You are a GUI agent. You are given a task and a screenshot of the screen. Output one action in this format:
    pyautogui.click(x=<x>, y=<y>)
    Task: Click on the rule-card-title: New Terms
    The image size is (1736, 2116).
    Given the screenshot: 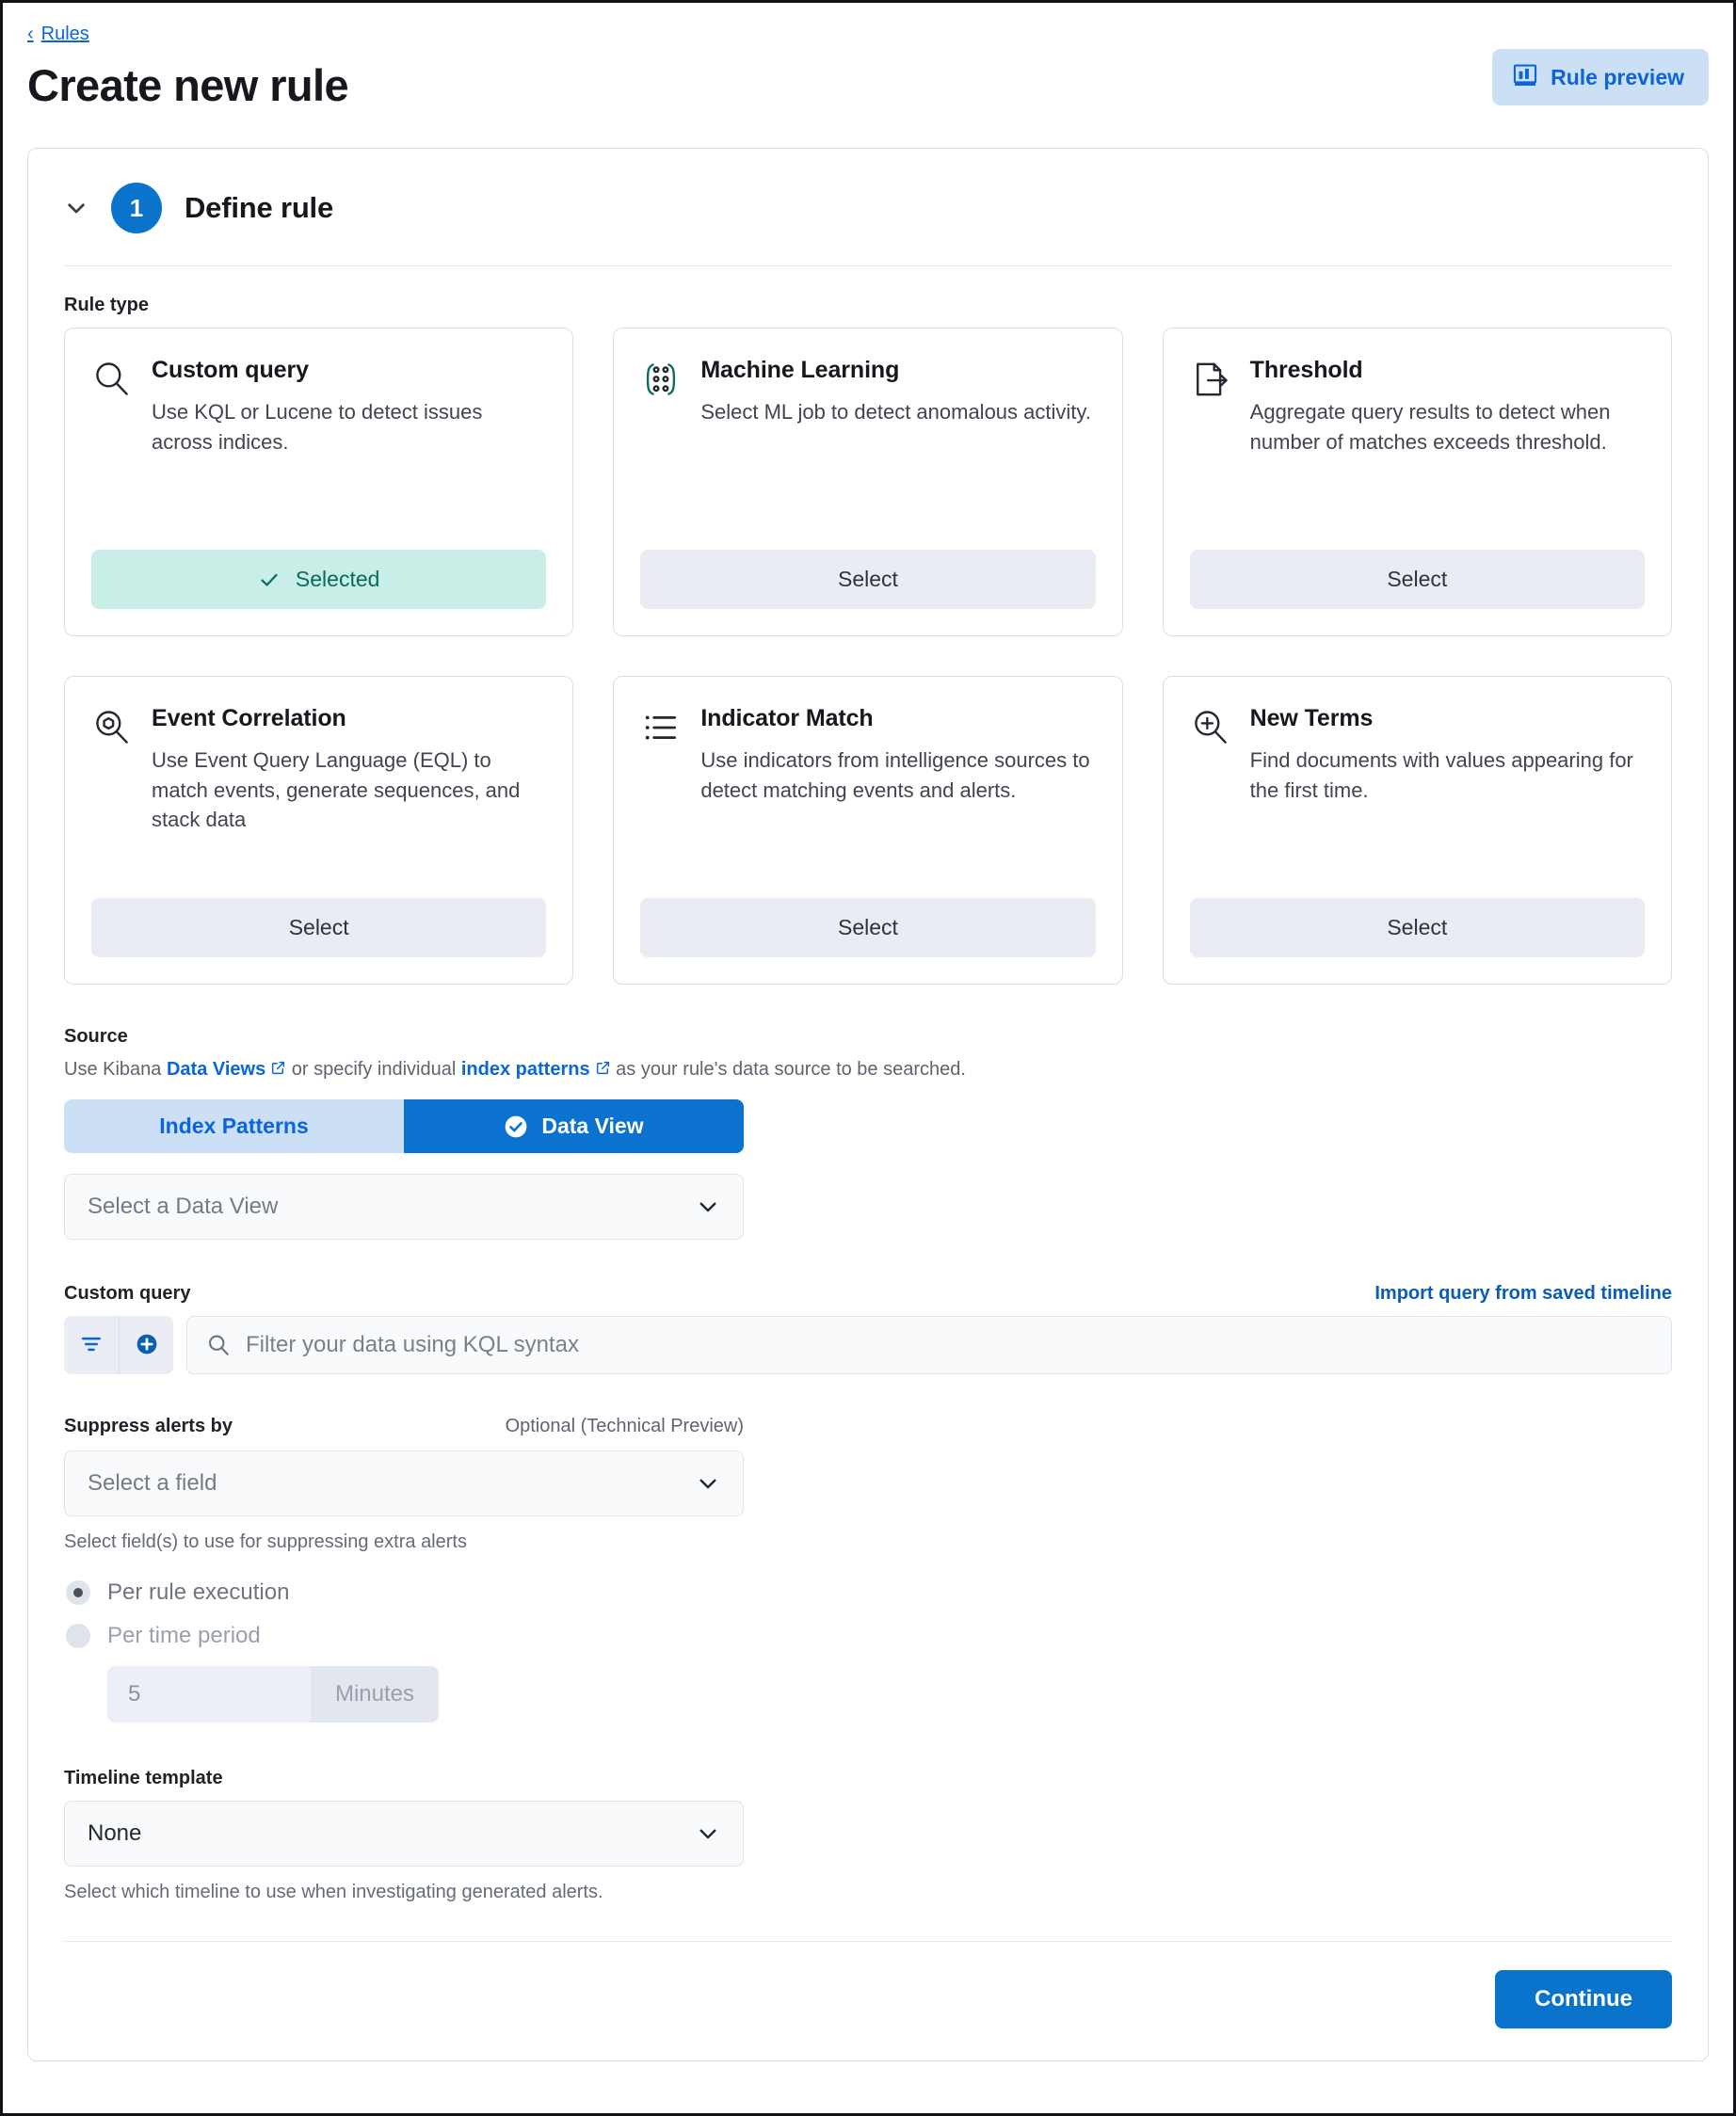 What is the action you would take?
    pyautogui.click(x=1311, y=718)
    